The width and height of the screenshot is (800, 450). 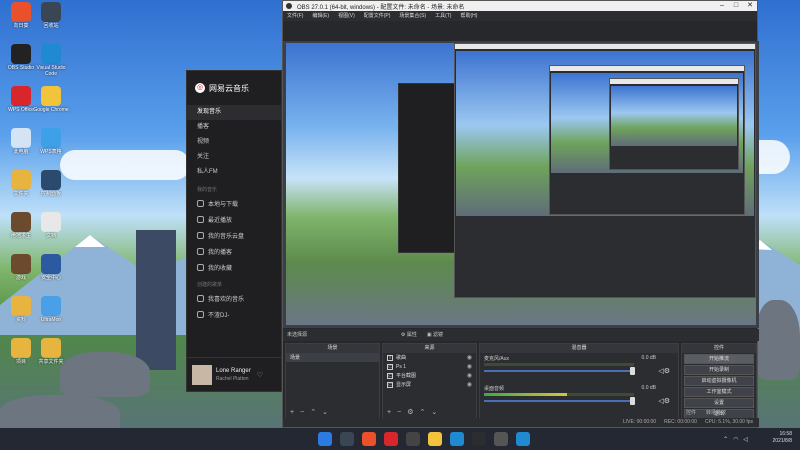 I want to click on desktop-icon: 安全中心, so click(x=51, y=267).